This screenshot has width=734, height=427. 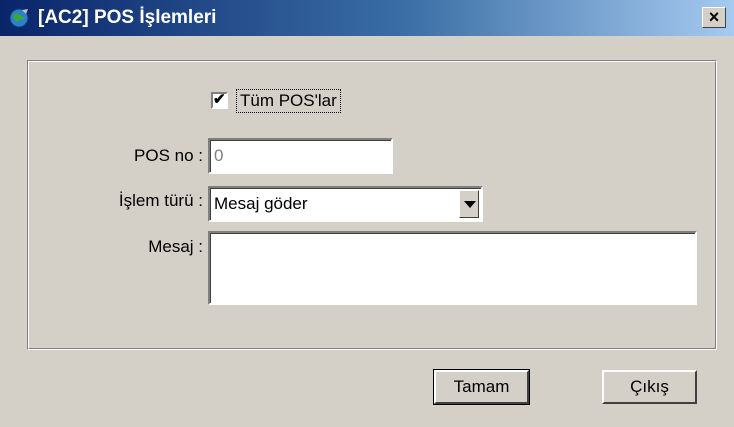 What do you see at coordinates (261, 203) in the screenshot?
I see `operation-type-value: Mesaj göder` at bounding box center [261, 203].